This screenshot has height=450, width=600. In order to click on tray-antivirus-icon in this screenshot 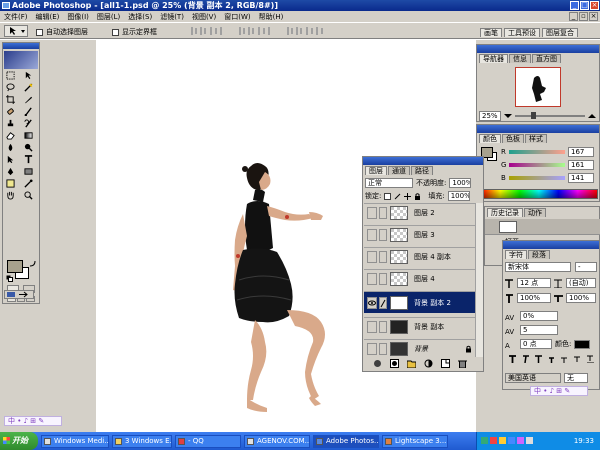, I will do `click(493, 440)`.